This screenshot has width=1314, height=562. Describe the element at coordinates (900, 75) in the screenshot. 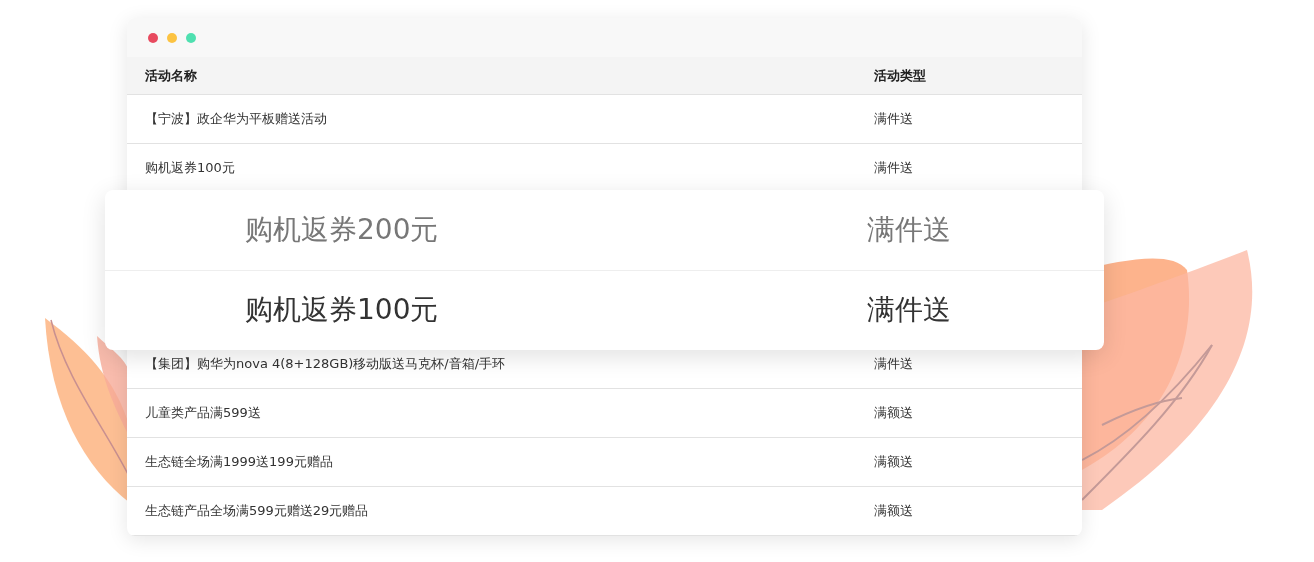

I see `column-header: 活动类型` at that location.